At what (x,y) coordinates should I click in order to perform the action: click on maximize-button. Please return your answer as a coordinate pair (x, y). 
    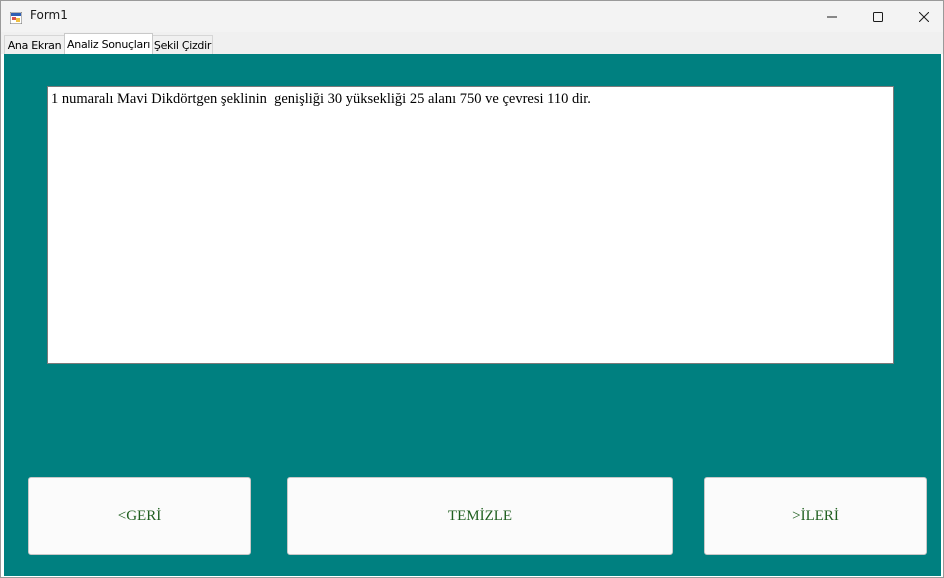
    Looking at the image, I should click on (878, 16).